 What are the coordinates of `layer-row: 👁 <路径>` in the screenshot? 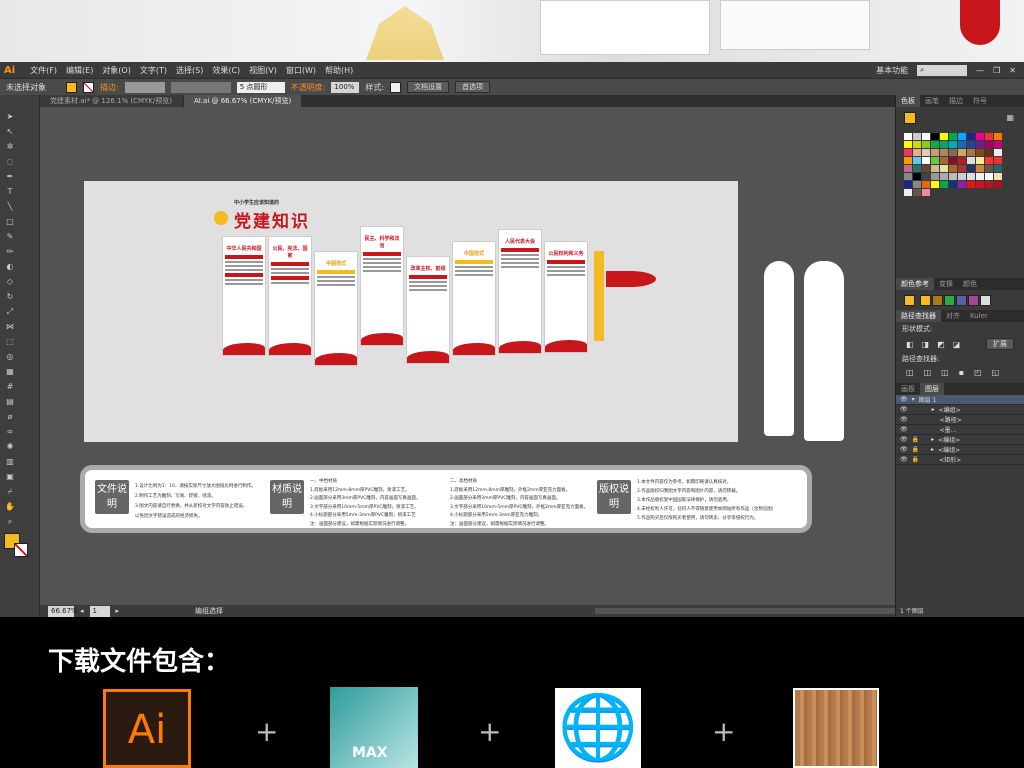 It's located at (960, 420).